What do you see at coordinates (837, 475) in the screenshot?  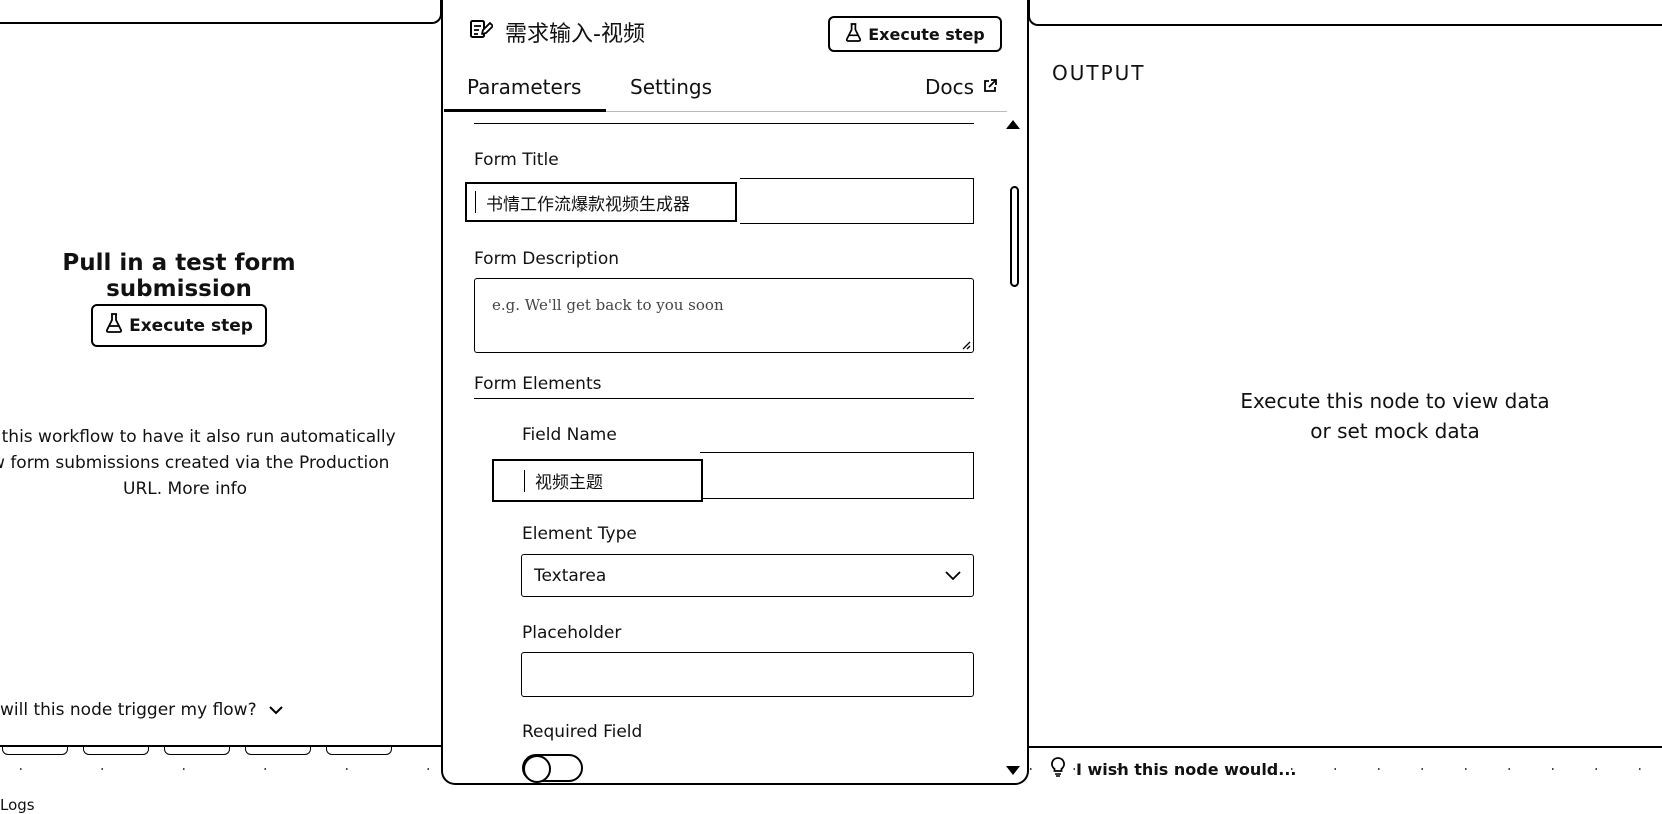 I see `field-name-field-frame` at bounding box center [837, 475].